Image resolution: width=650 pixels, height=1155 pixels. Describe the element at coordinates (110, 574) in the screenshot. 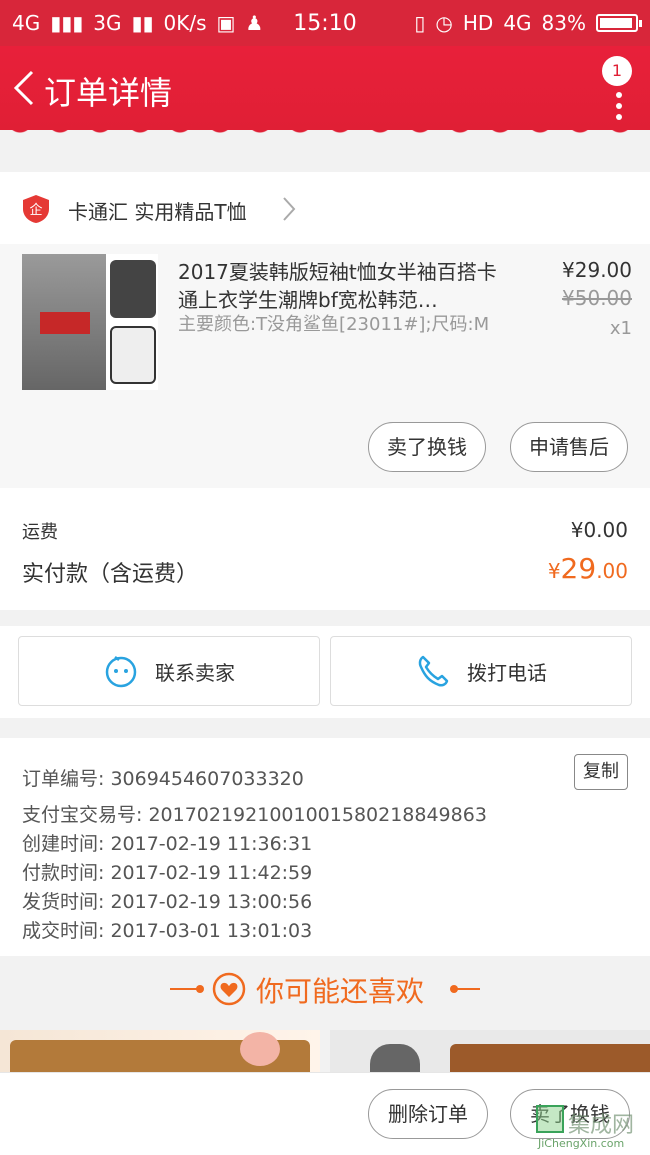

I see `total-label: 实付款（含运费）` at that location.